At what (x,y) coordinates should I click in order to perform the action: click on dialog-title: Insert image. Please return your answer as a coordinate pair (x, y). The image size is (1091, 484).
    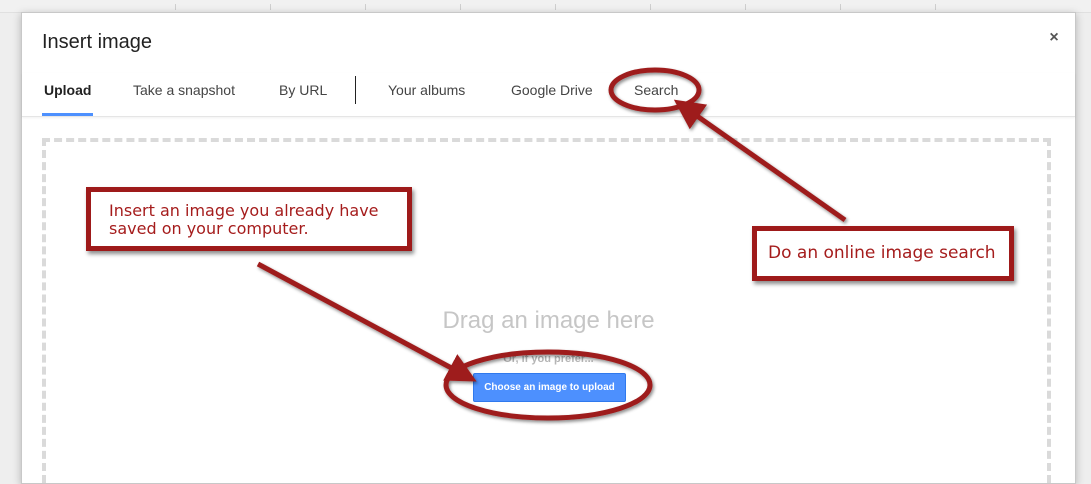
    Looking at the image, I should click on (97, 42).